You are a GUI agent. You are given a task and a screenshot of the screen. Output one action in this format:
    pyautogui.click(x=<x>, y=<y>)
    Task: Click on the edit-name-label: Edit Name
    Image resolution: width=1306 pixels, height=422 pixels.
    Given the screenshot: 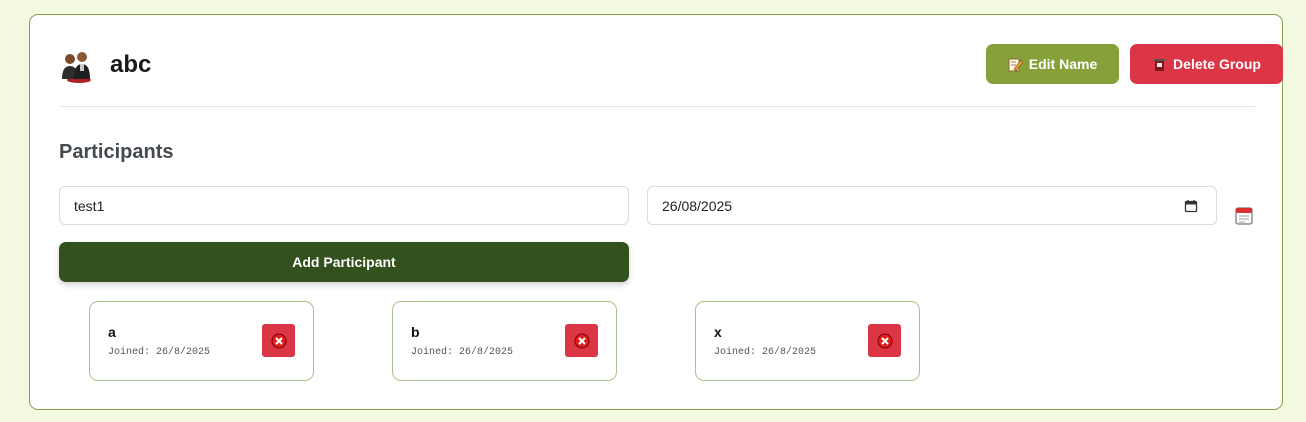 What is the action you would take?
    pyautogui.click(x=1063, y=64)
    